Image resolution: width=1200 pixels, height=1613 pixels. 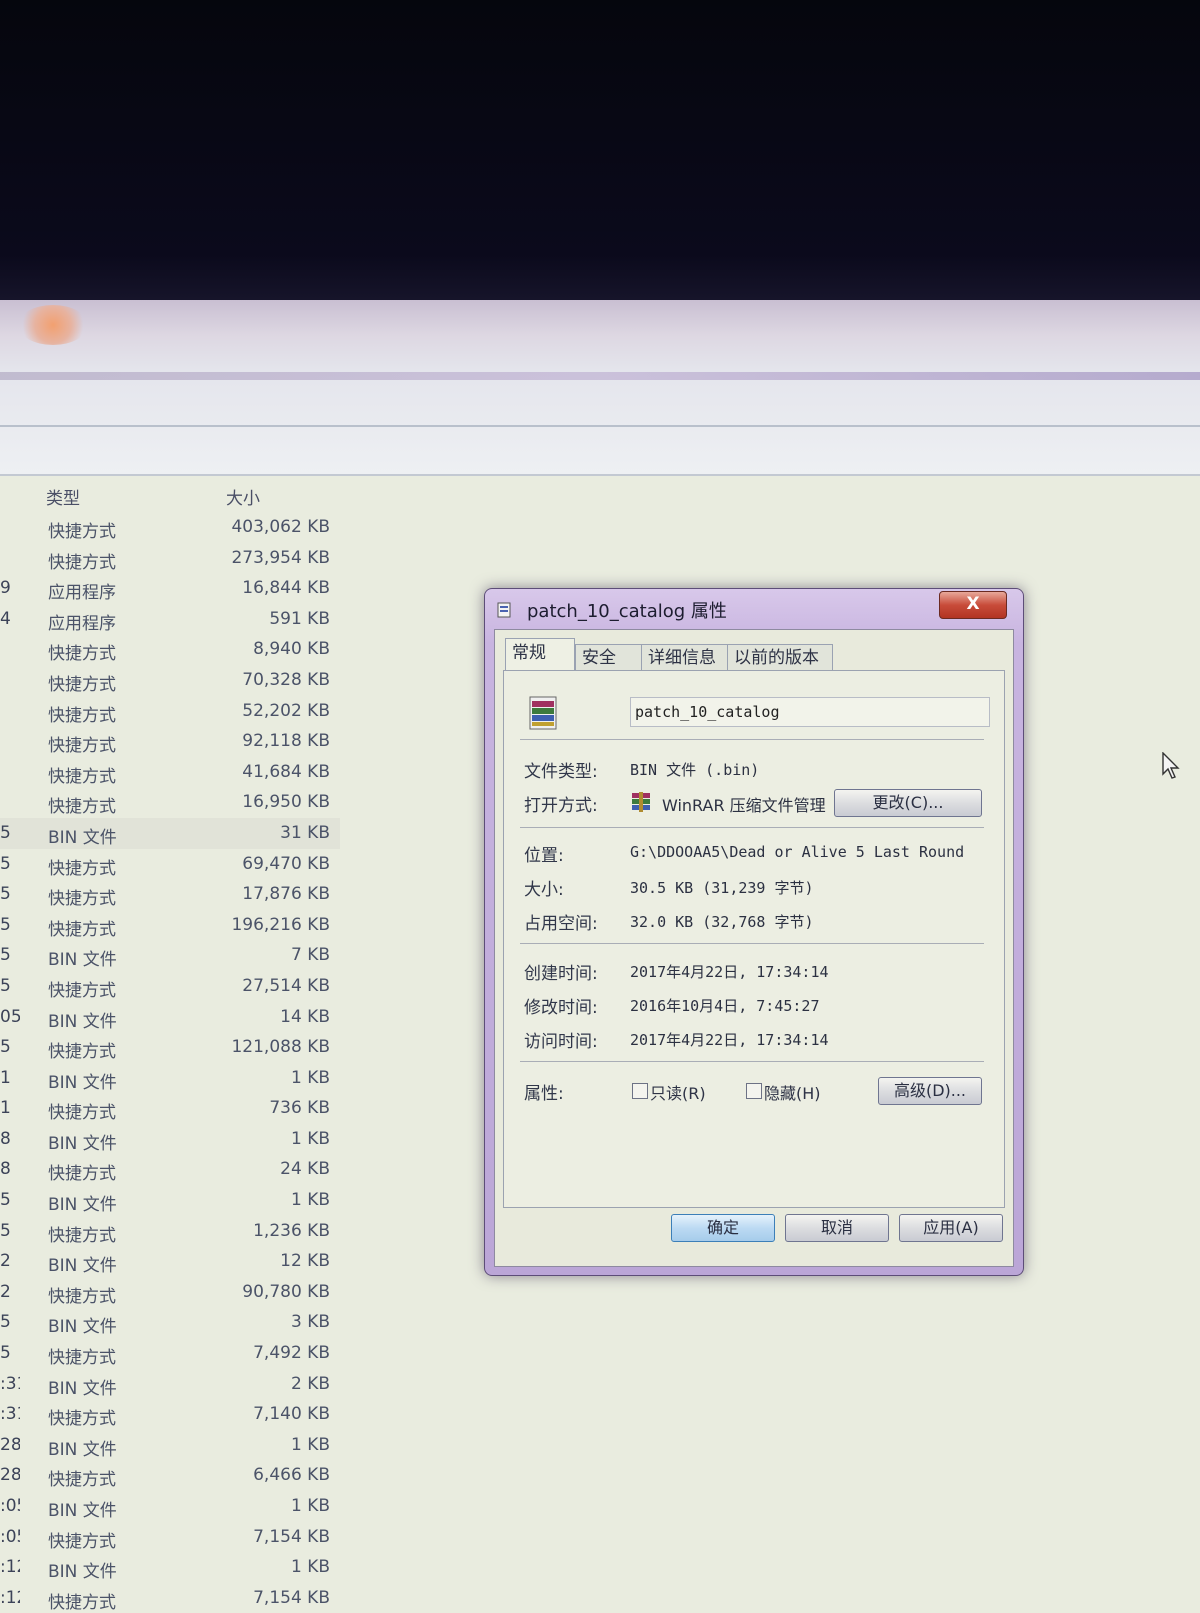 What do you see at coordinates (170, 1017) in the screenshot?
I see `table-row: 05 BIN 文件 14 KB` at bounding box center [170, 1017].